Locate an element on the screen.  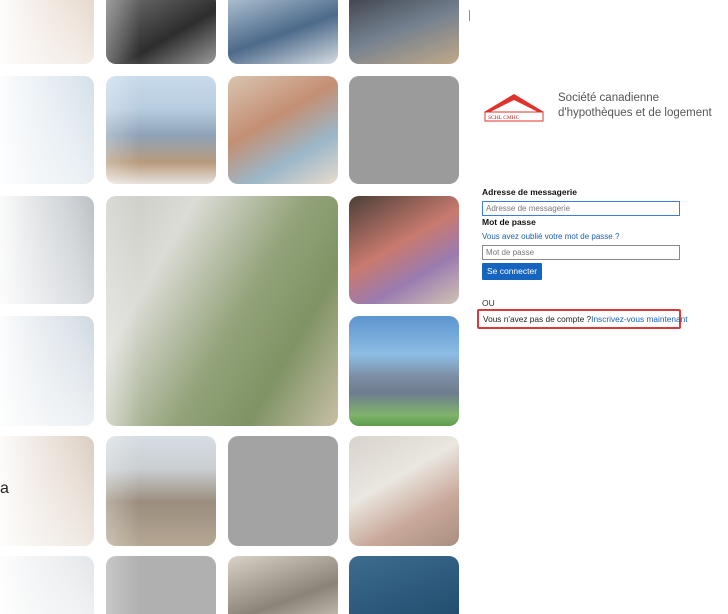
bungalow-photo is located at coordinates (404, 371).